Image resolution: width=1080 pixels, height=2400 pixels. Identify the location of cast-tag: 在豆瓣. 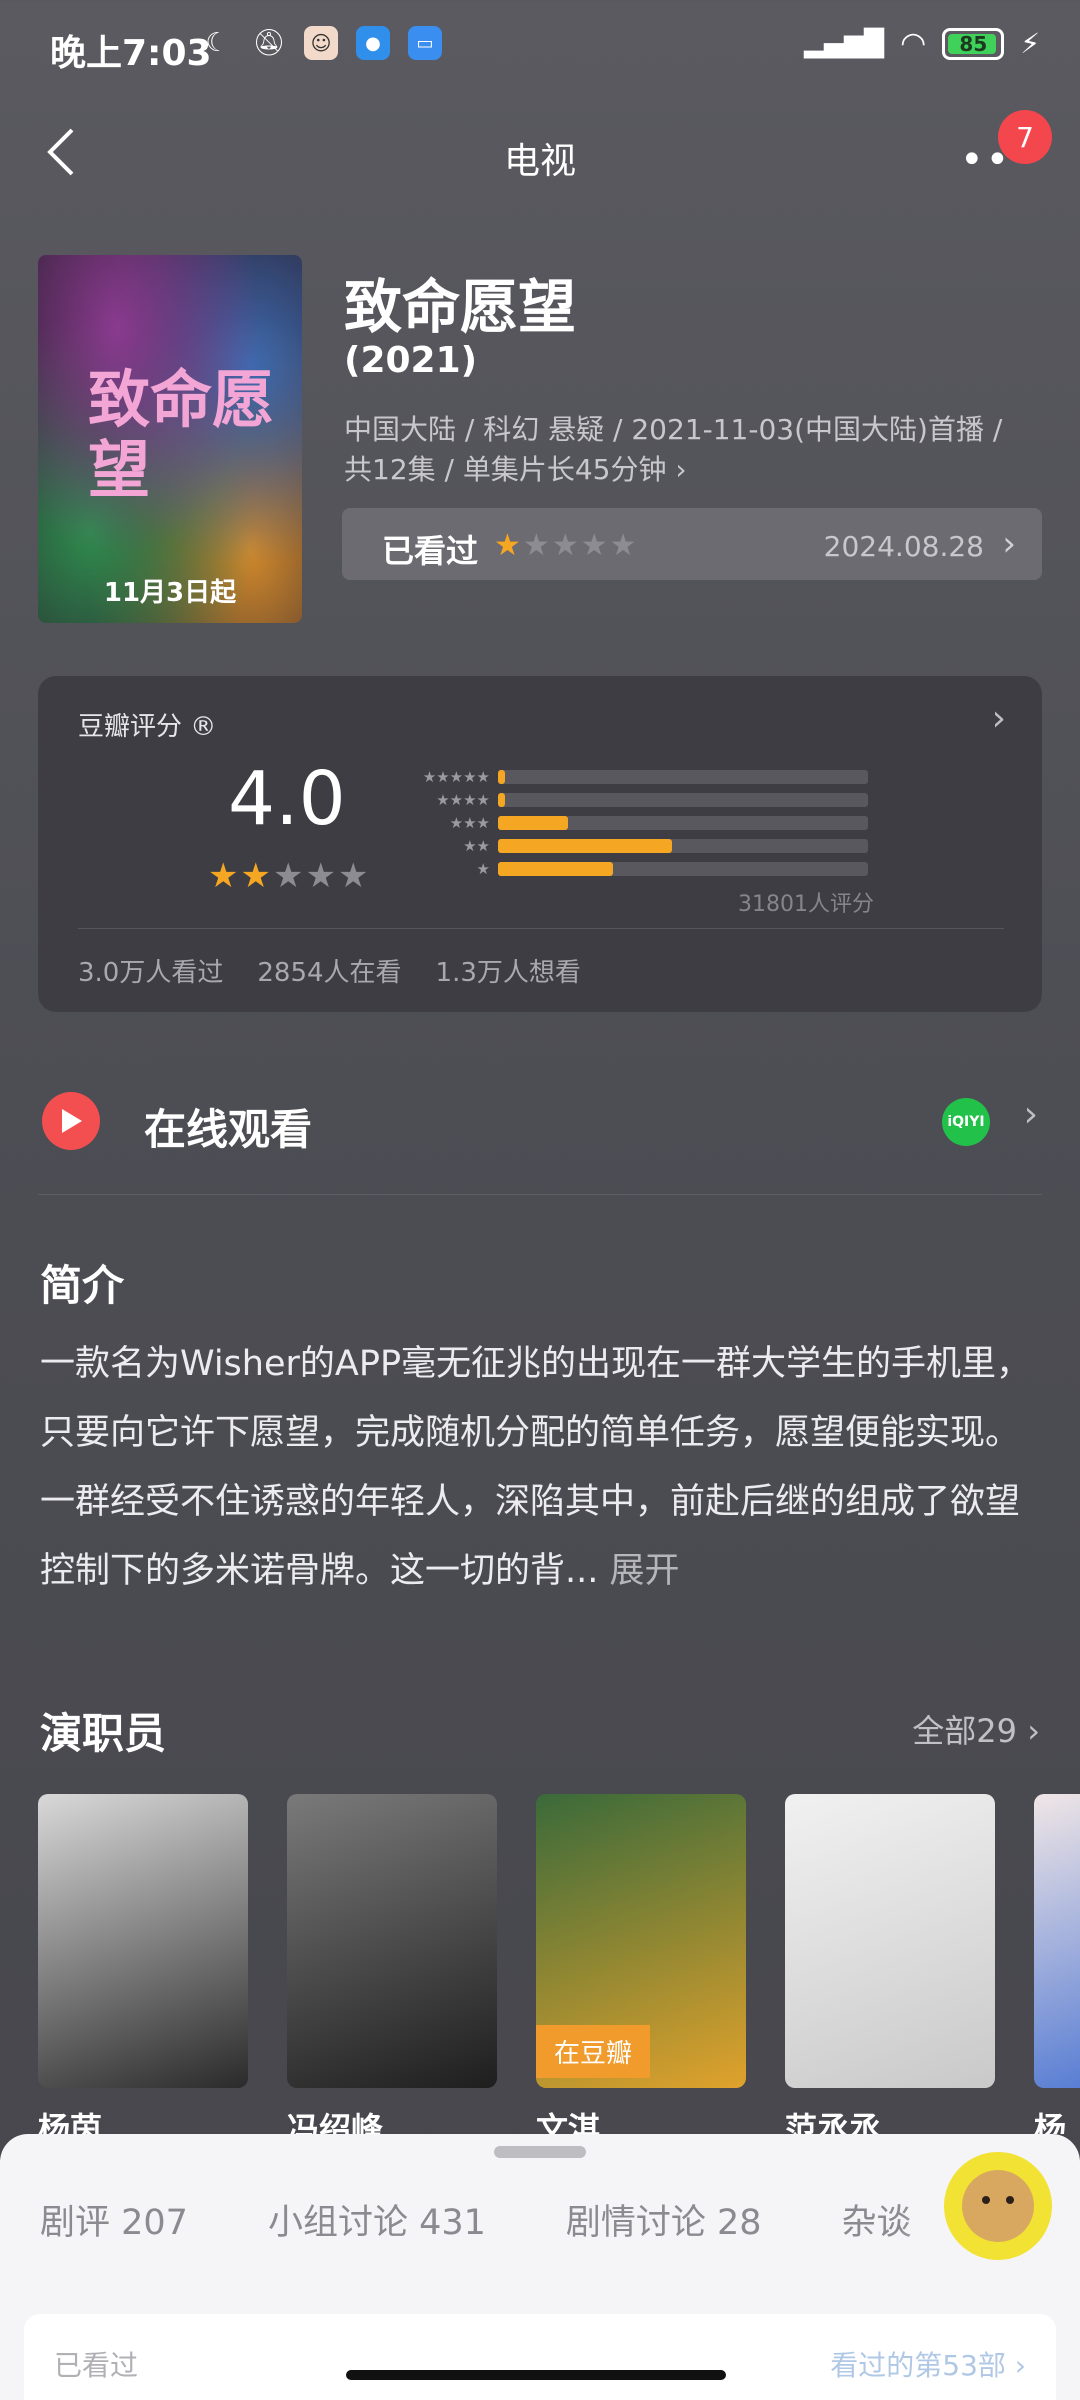
(593, 2051).